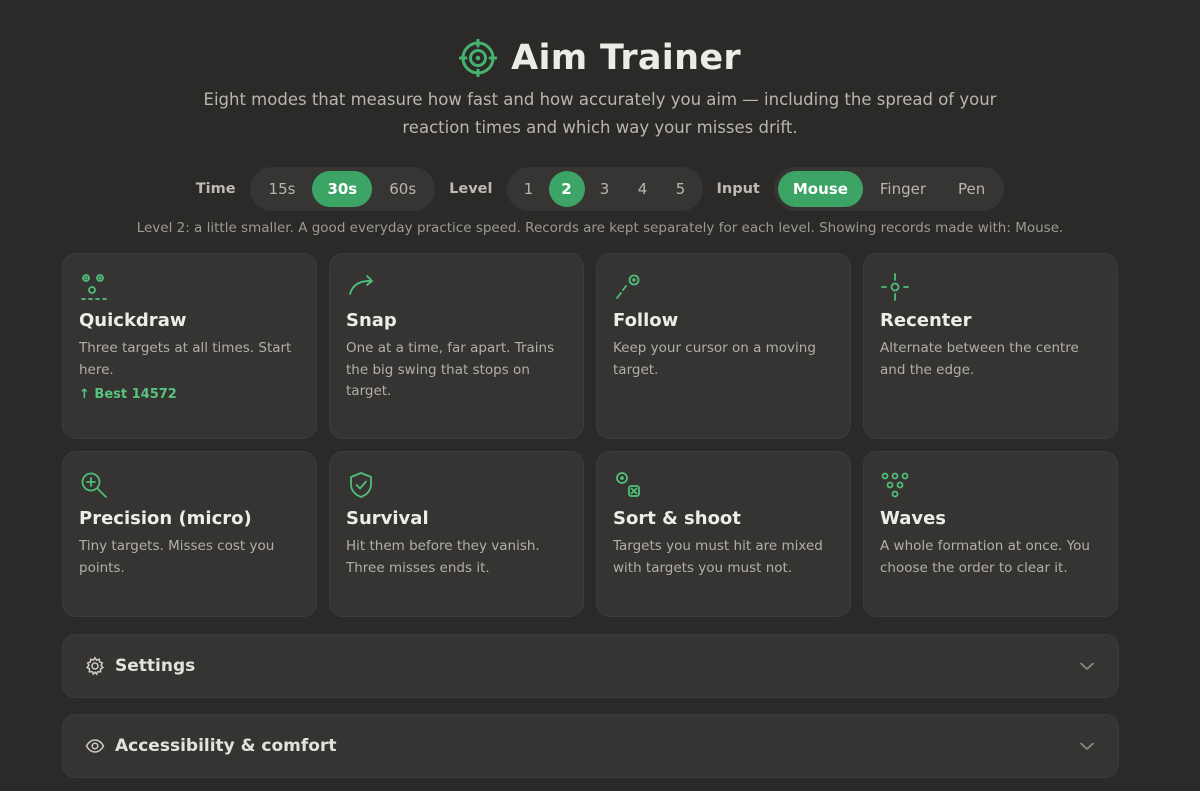 The width and height of the screenshot is (1200, 791). What do you see at coordinates (903, 189) in the screenshot?
I see `input-option-finger: Finger` at bounding box center [903, 189].